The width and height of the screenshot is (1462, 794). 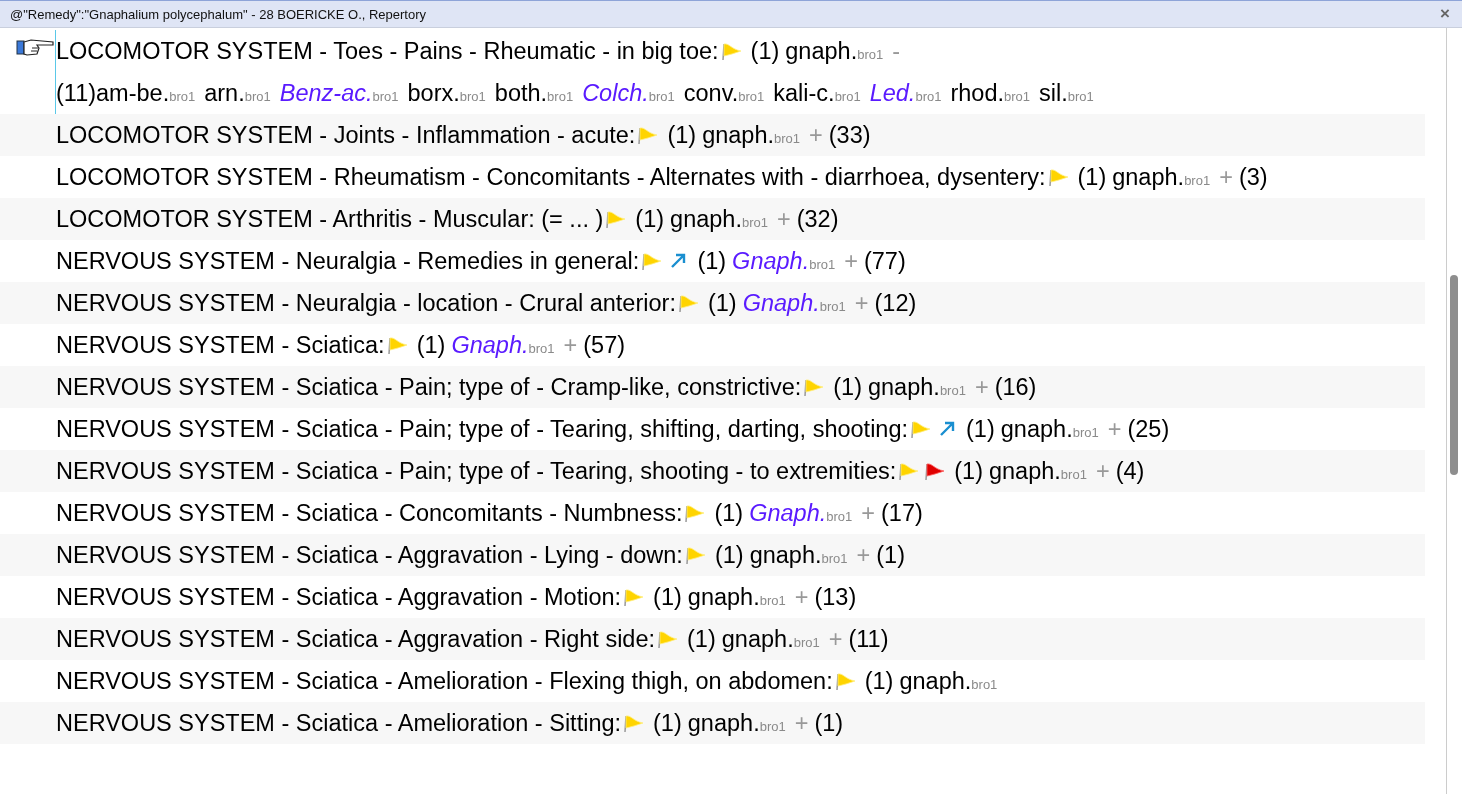 What do you see at coordinates (849, 135) in the screenshot?
I see `remedy-count: (33)` at bounding box center [849, 135].